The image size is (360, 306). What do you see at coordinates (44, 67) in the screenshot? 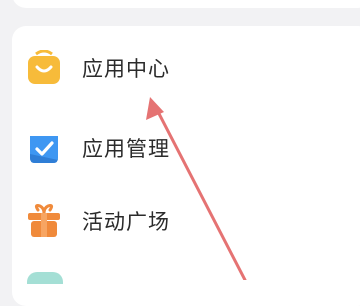
I see `shopping-bag-icon` at bounding box center [44, 67].